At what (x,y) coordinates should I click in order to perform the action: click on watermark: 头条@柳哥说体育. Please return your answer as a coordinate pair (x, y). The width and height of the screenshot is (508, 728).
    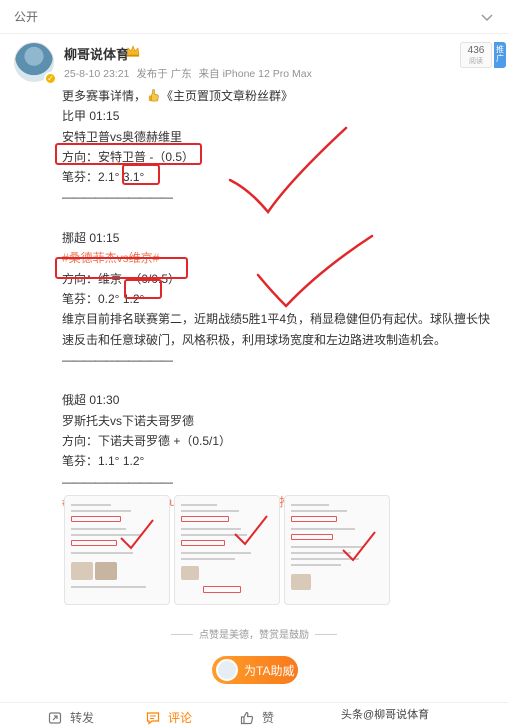
    Looking at the image, I should click on (385, 714).